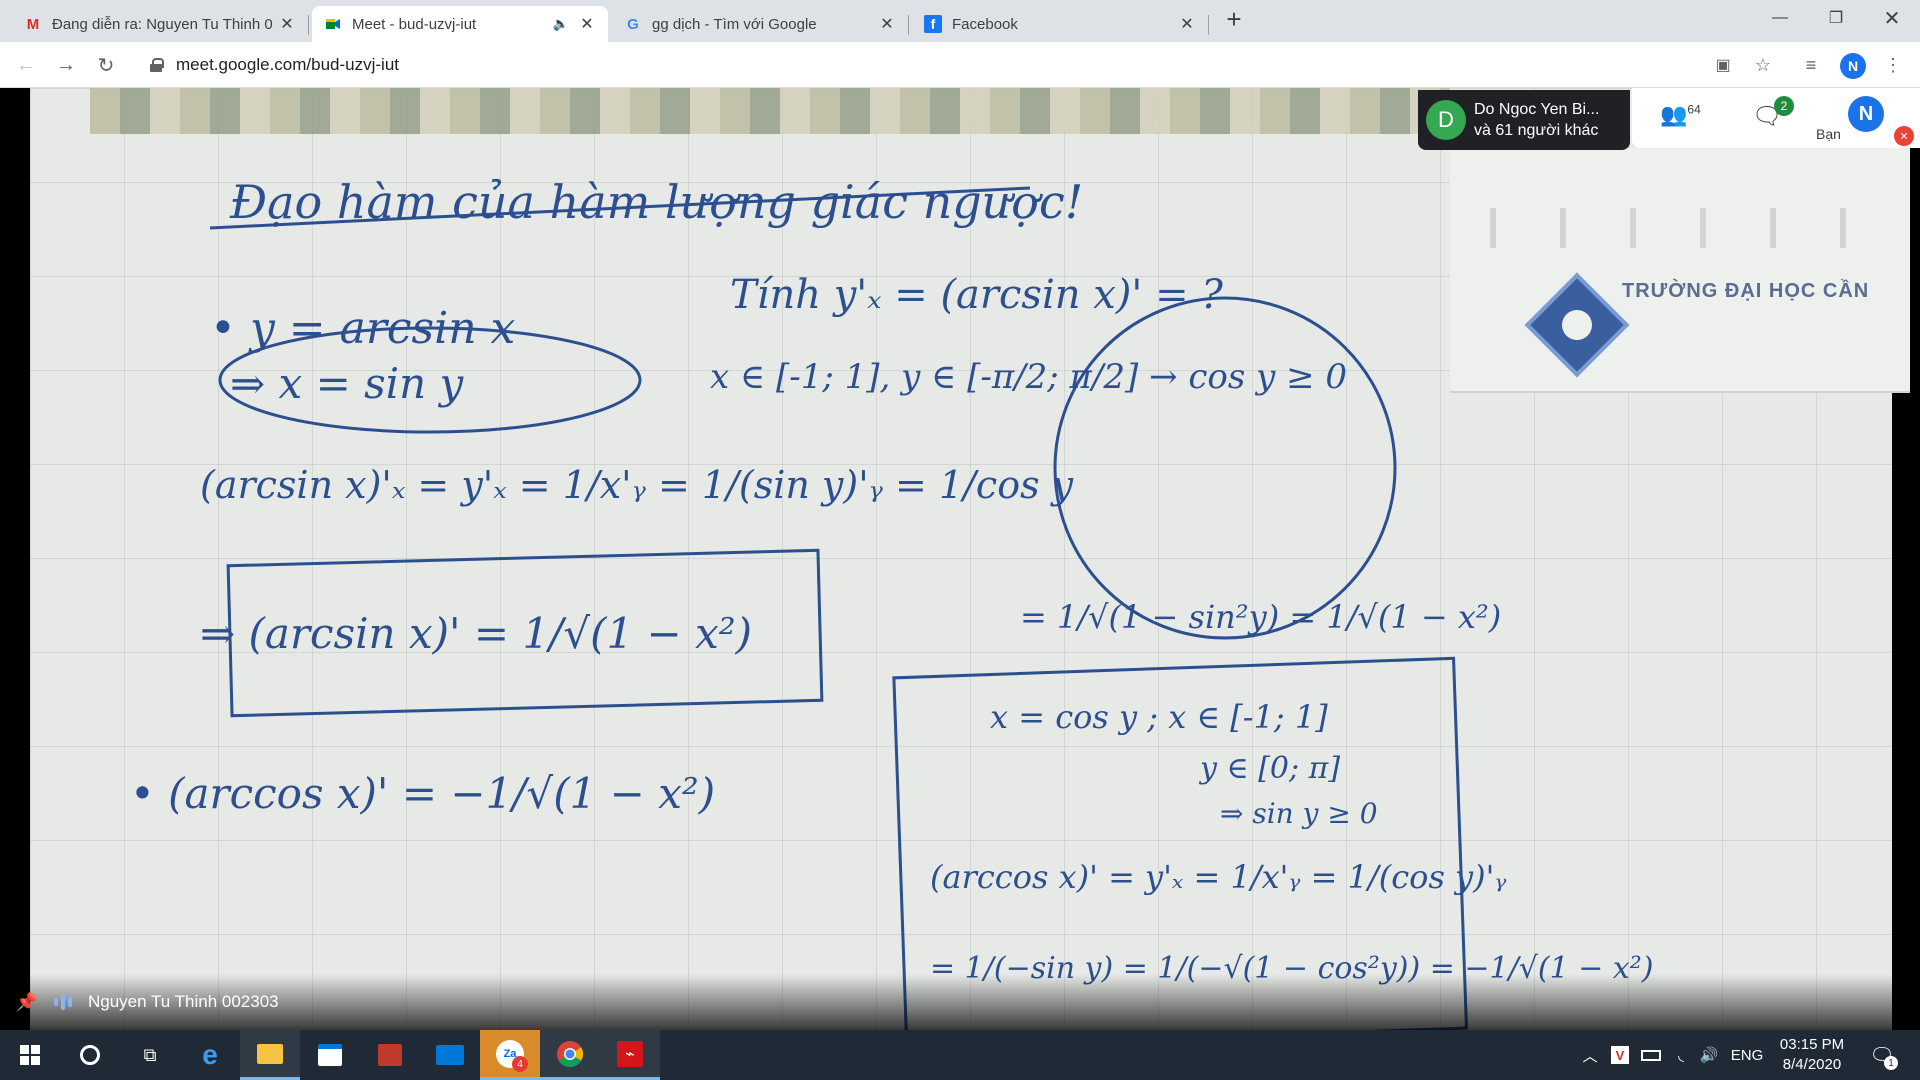  What do you see at coordinates (1763, 65) in the screenshot?
I see `bookmark-star-icon: ☆` at bounding box center [1763, 65].